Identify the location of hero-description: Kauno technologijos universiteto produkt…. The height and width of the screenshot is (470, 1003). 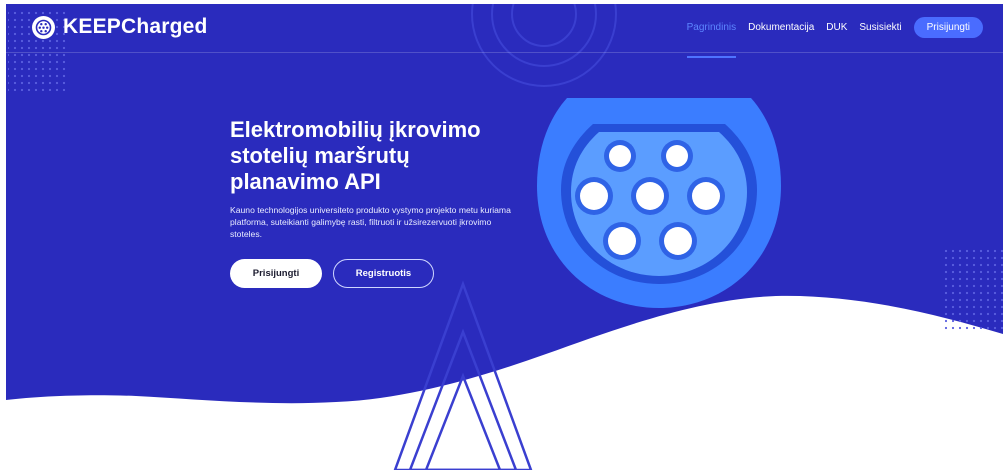
(370, 222).